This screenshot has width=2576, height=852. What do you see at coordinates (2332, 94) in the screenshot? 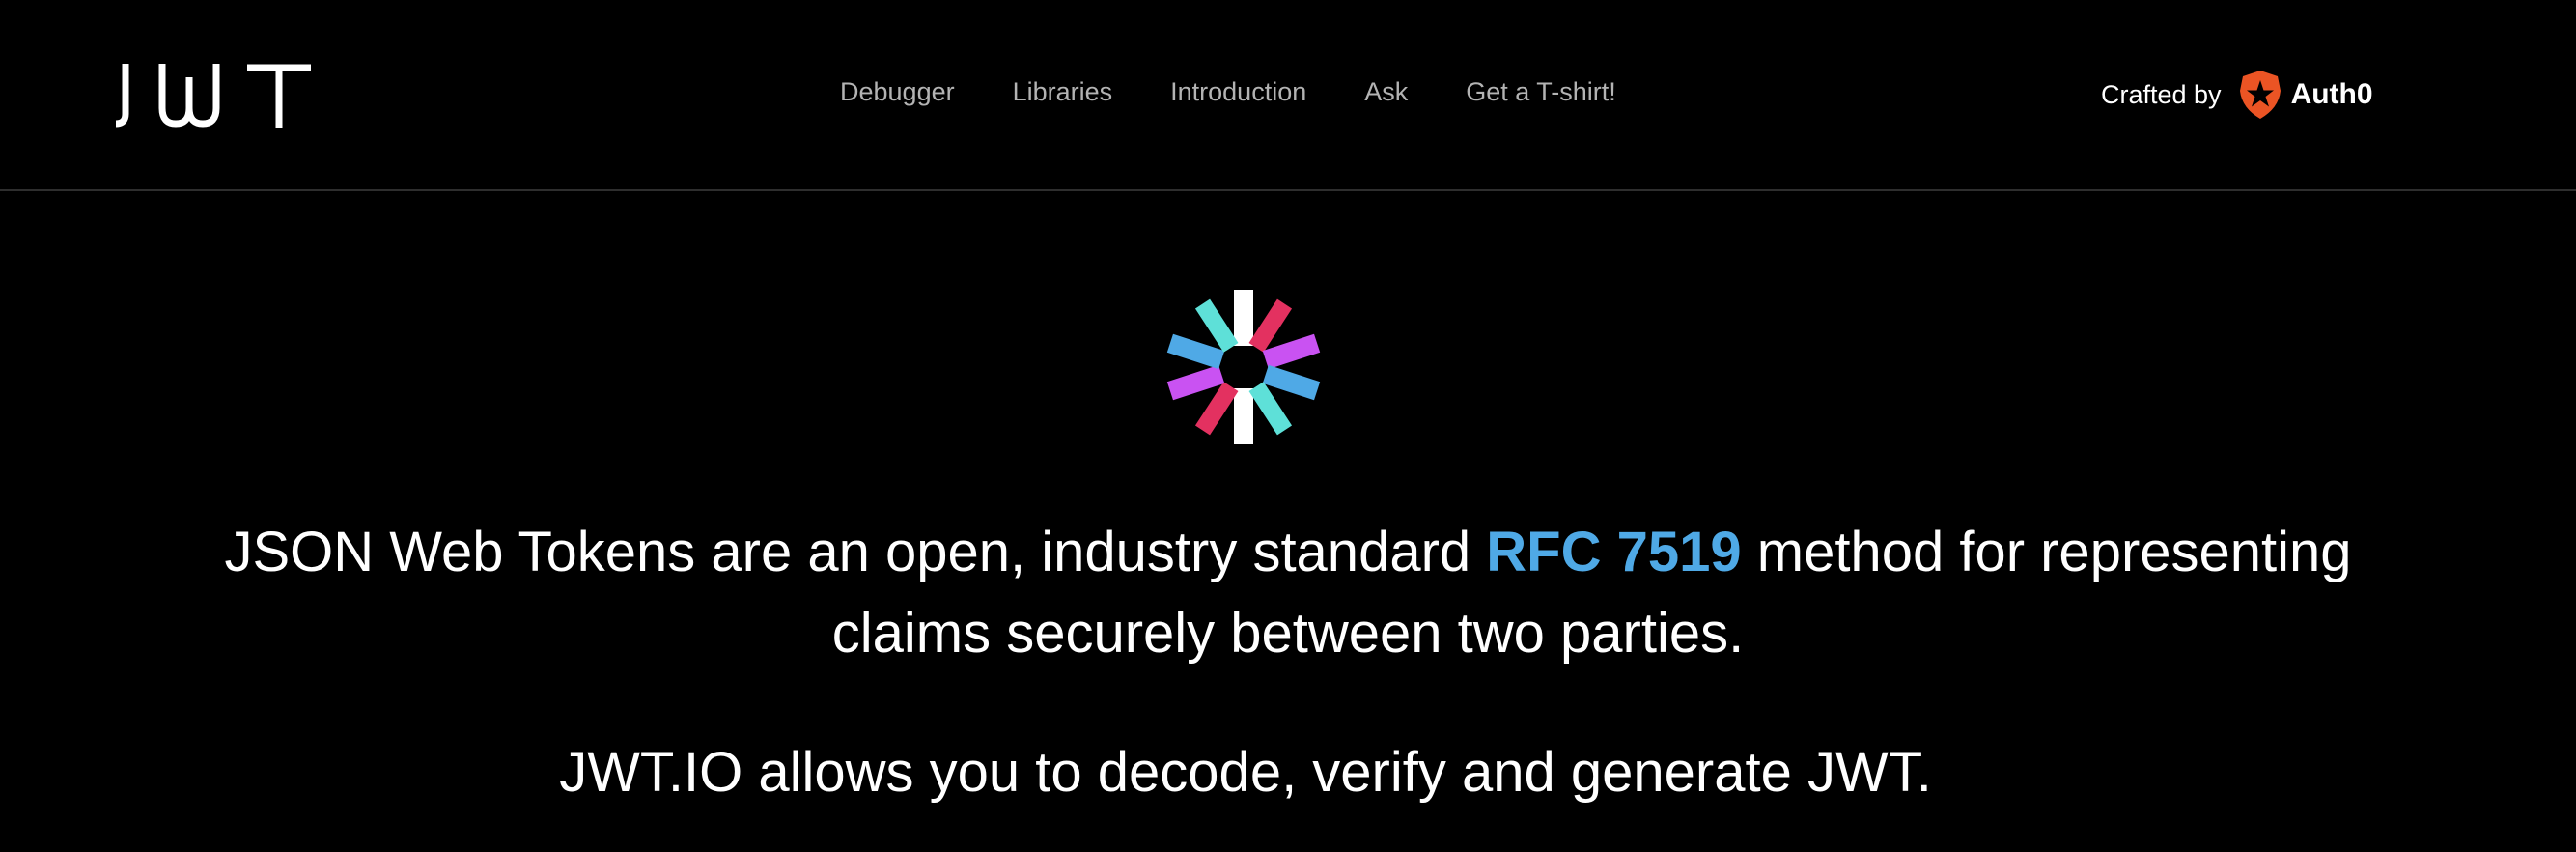
I see `auth0-brand-name: Auth0` at bounding box center [2332, 94].